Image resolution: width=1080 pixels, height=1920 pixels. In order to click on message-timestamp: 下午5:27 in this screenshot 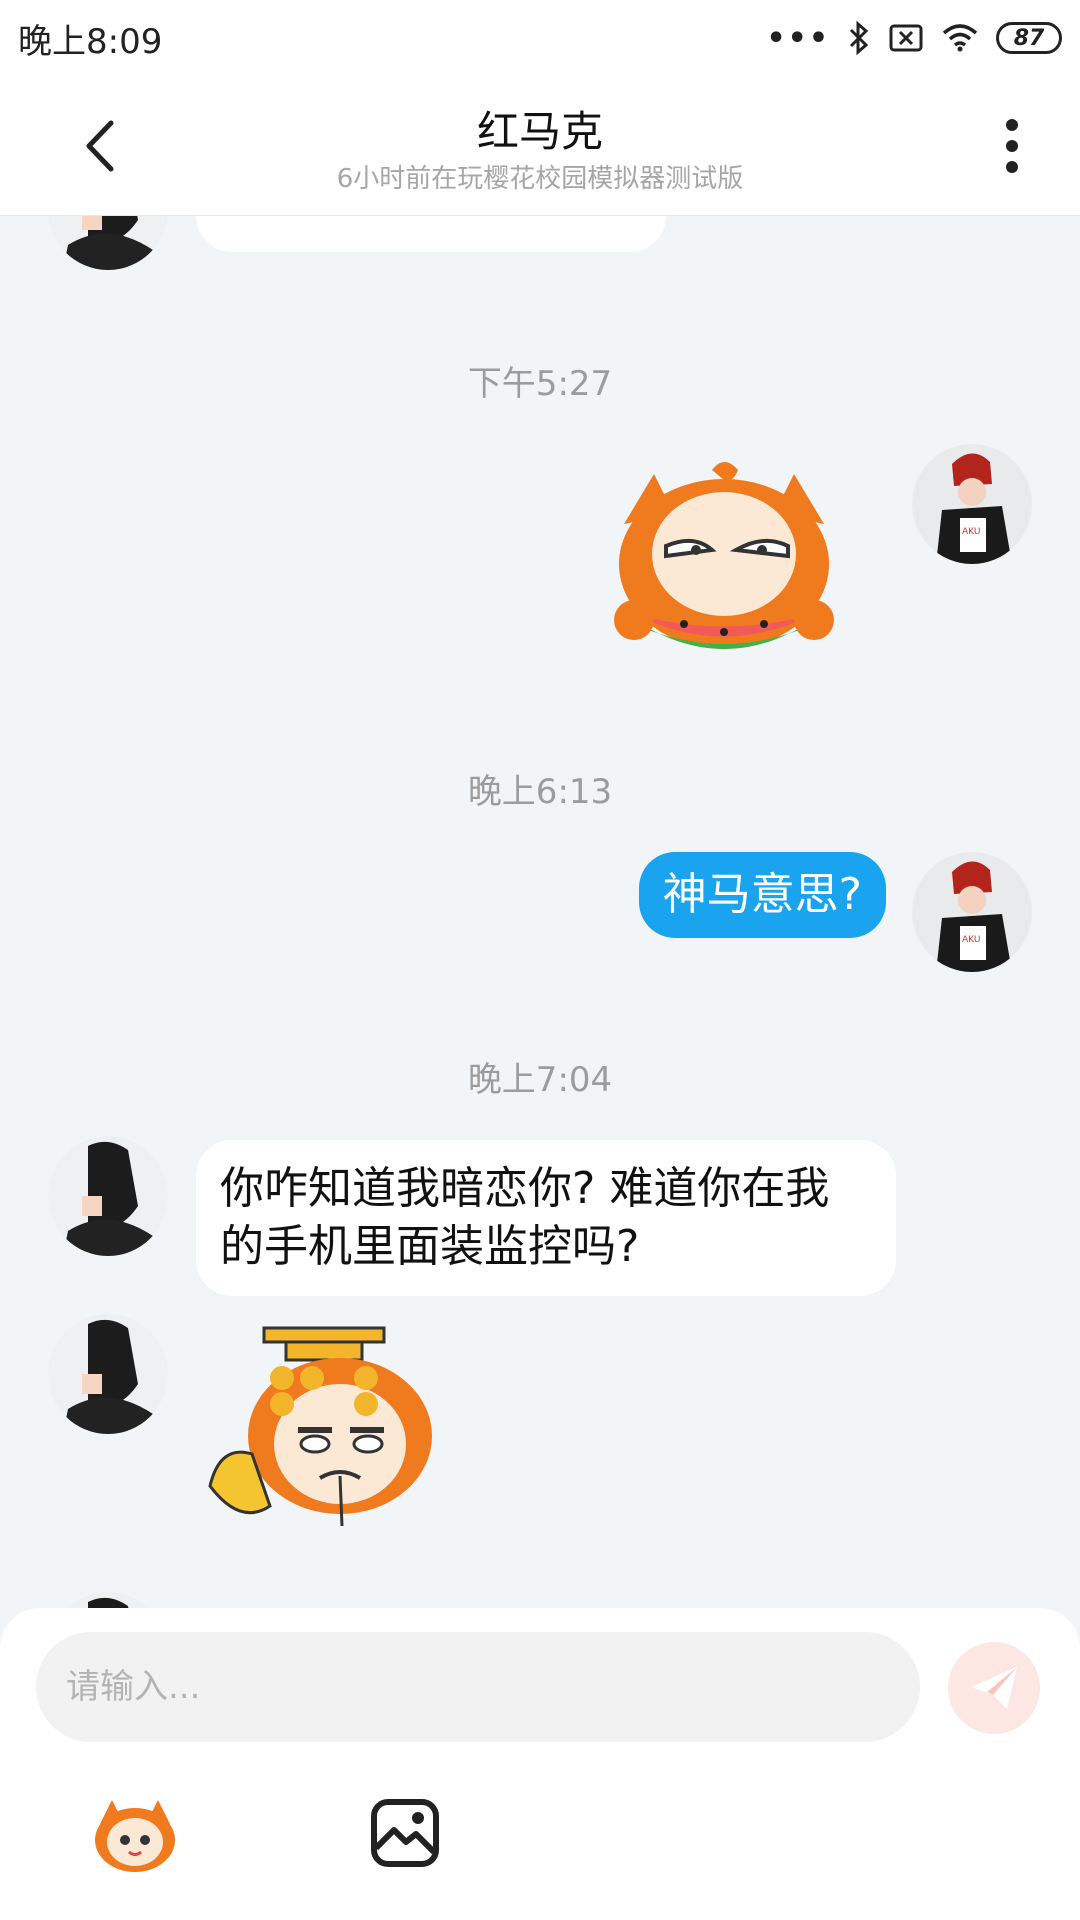, I will do `click(540, 384)`.